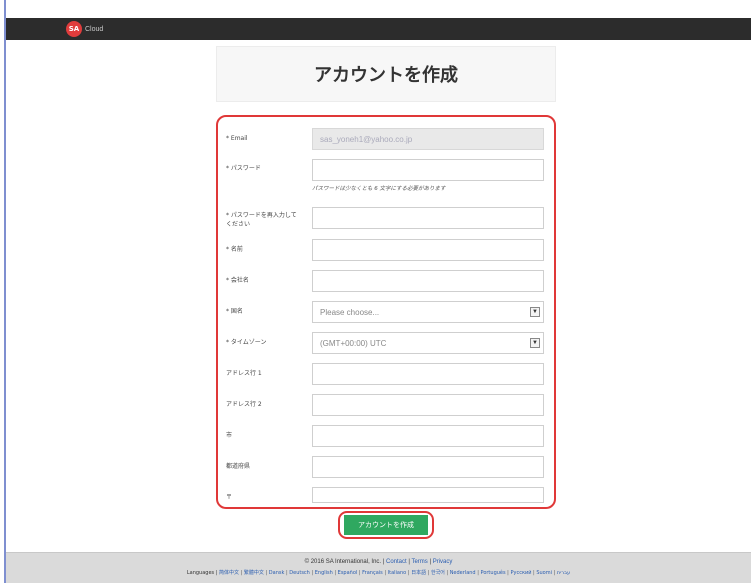 This screenshot has width=751, height=583. What do you see at coordinates (202, 573) in the screenshot?
I see `languages-label: Languages |` at bounding box center [202, 573].